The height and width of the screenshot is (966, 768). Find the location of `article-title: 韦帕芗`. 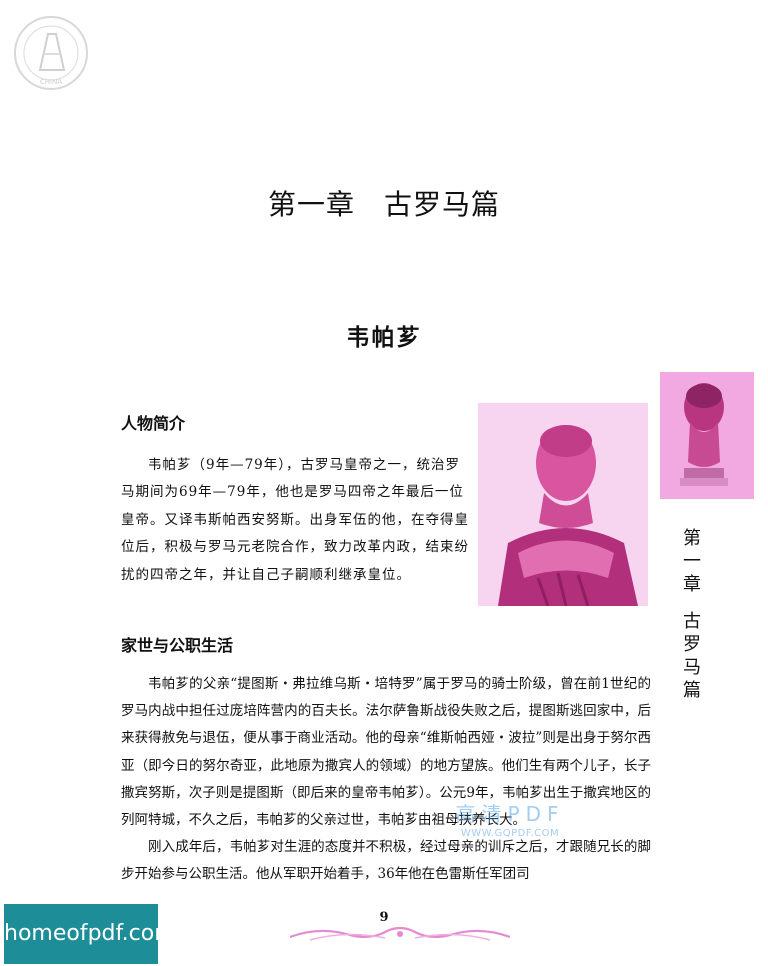

article-title: 韦帕芗 is located at coordinates (384, 337).